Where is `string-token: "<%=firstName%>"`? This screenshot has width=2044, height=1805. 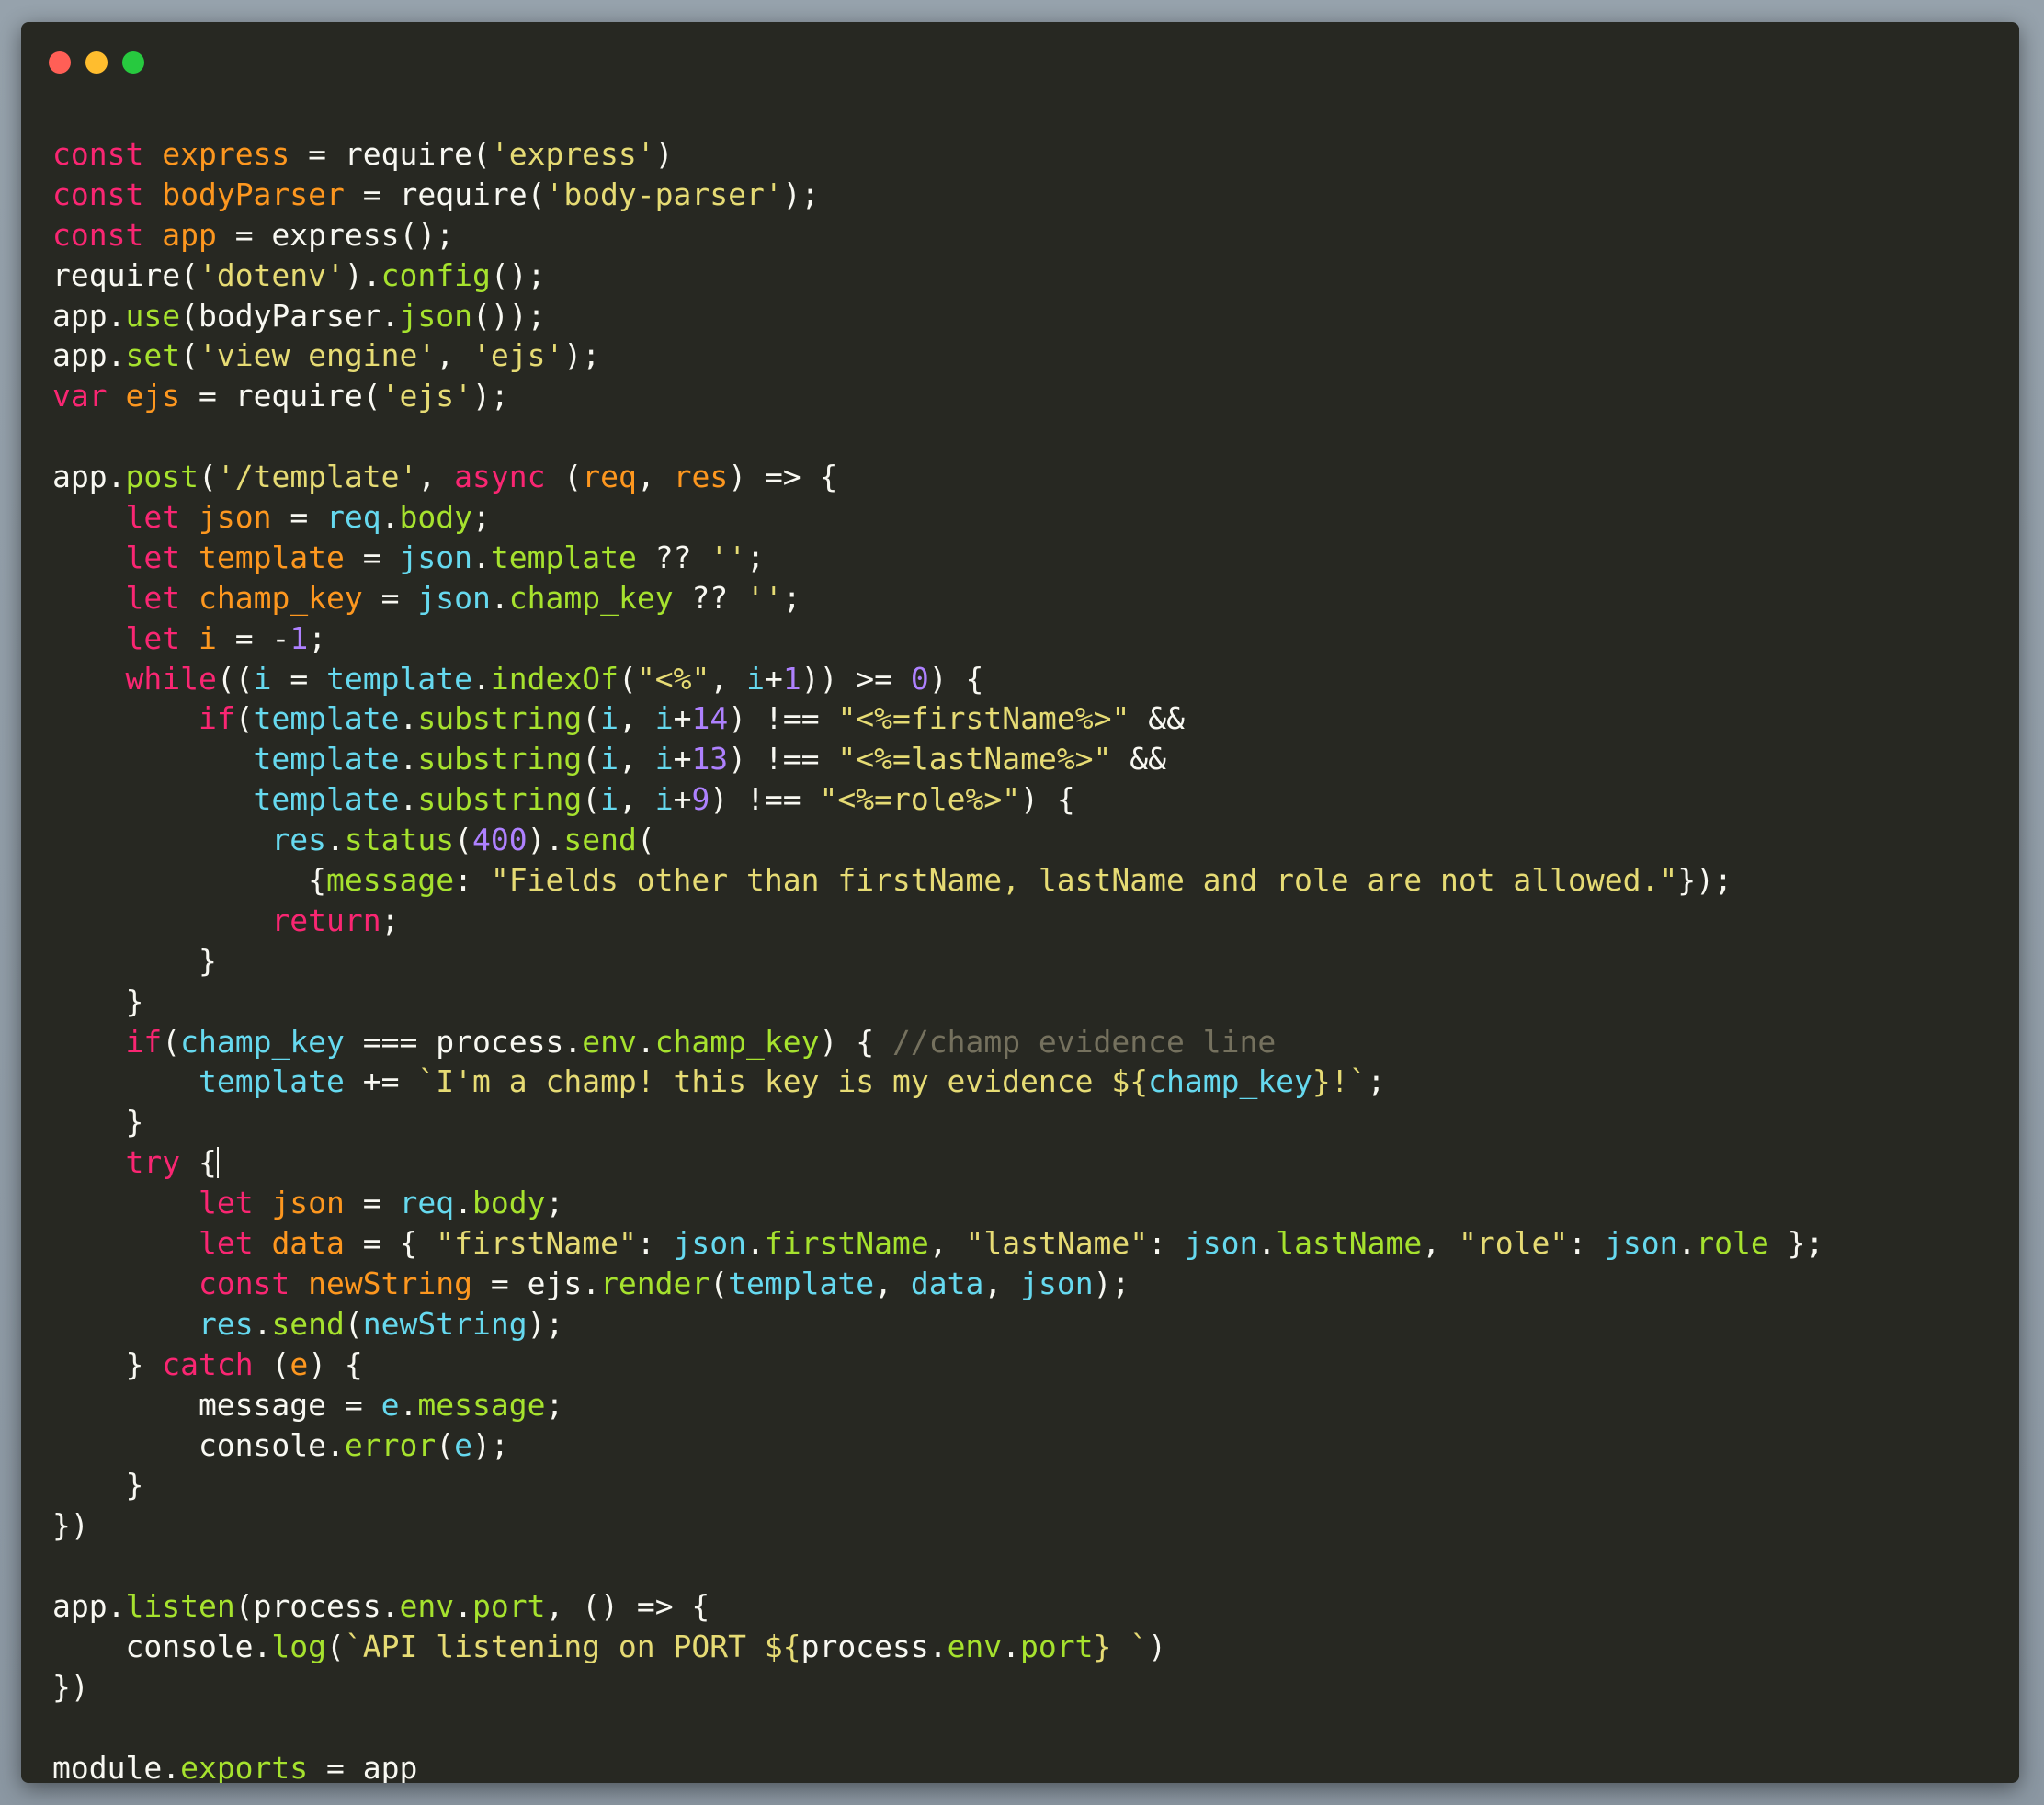 string-token: "<%=firstName%>" is located at coordinates (983, 718).